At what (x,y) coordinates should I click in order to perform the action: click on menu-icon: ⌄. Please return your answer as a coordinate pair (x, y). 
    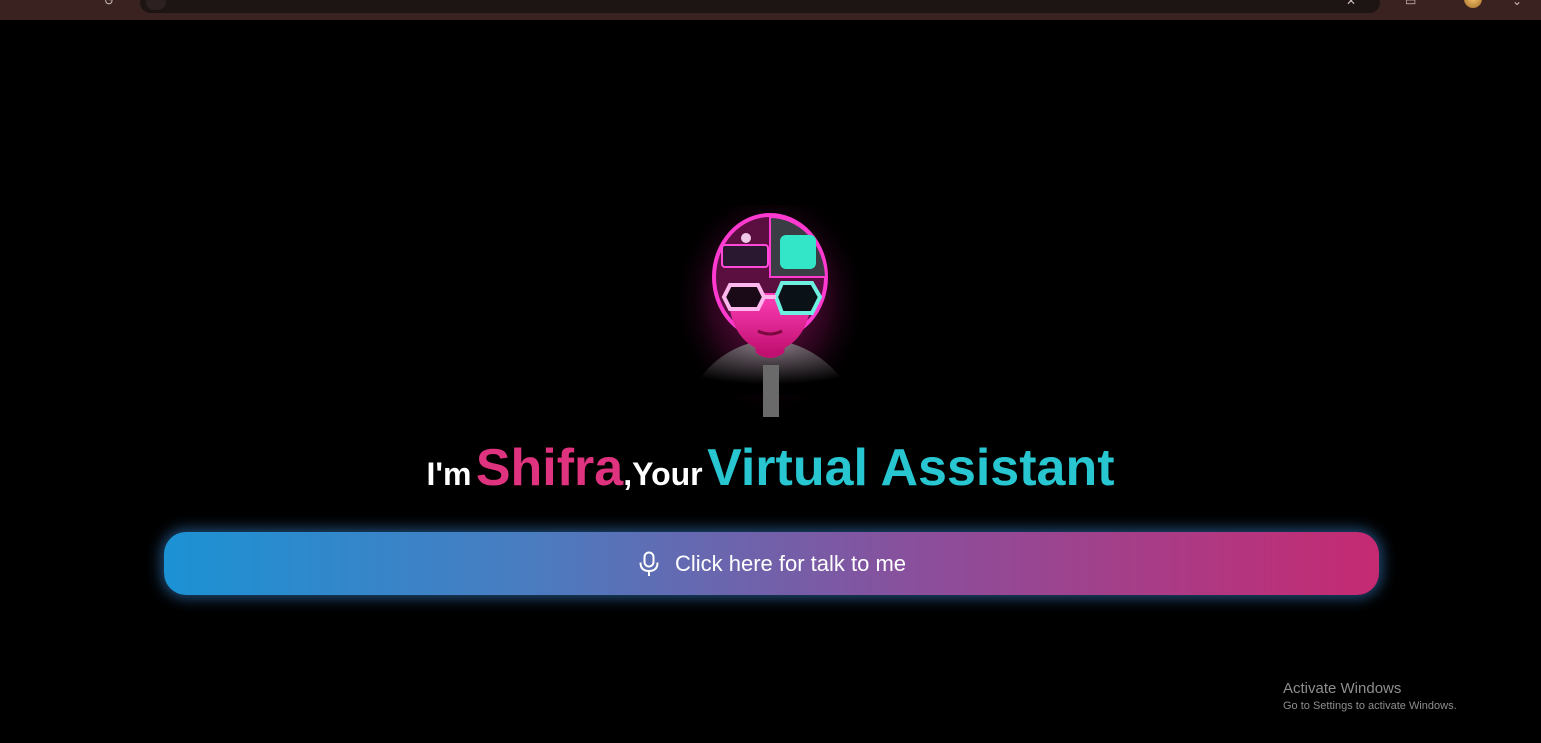
    Looking at the image, I should click on (1519, 4).